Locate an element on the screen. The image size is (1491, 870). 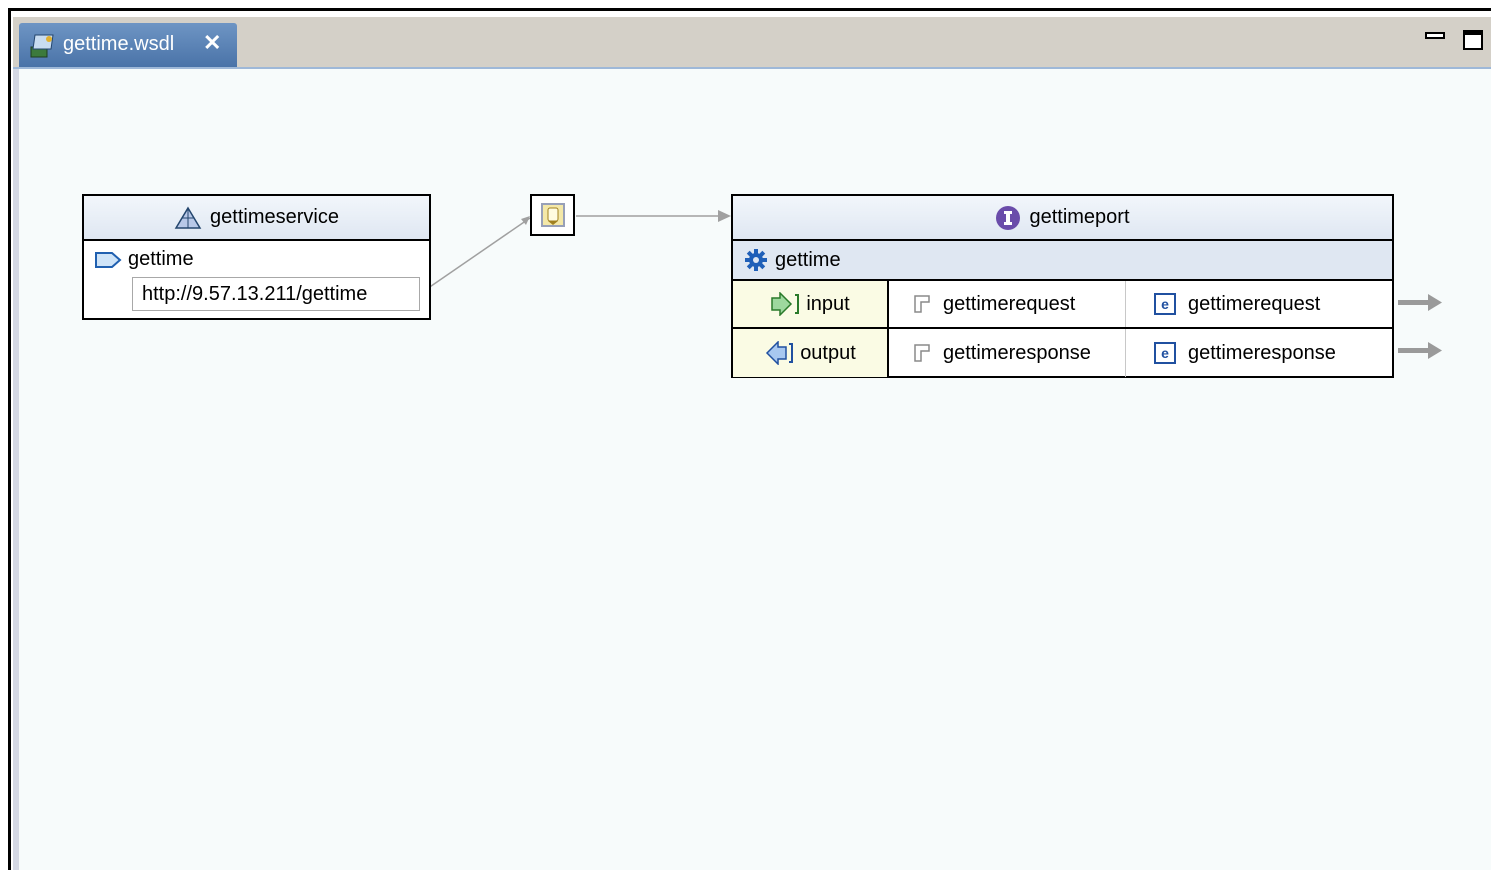
input-element-cell: e gettimerequest is located at coordinates (1259, 304).